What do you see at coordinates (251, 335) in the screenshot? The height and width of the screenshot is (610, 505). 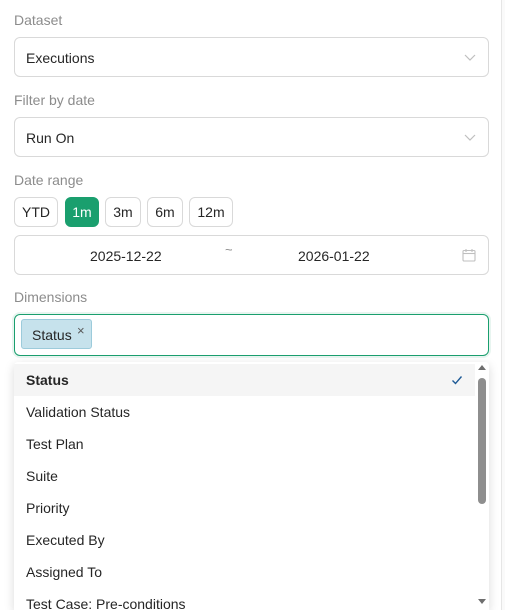 I see `dimensions-multiselect: Status ×` at bounding box center [251, 335].